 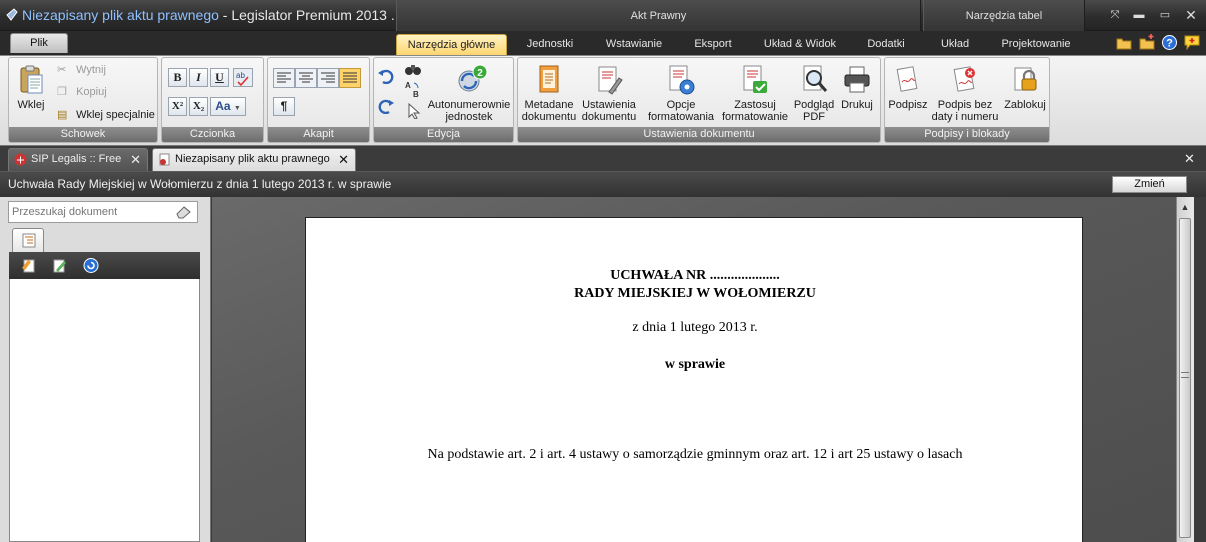 What do you see at coordinates (609, 105) in the screenshot?
I see `document-settings-label-1: Ustawienia` at bounding box center [609, 105].